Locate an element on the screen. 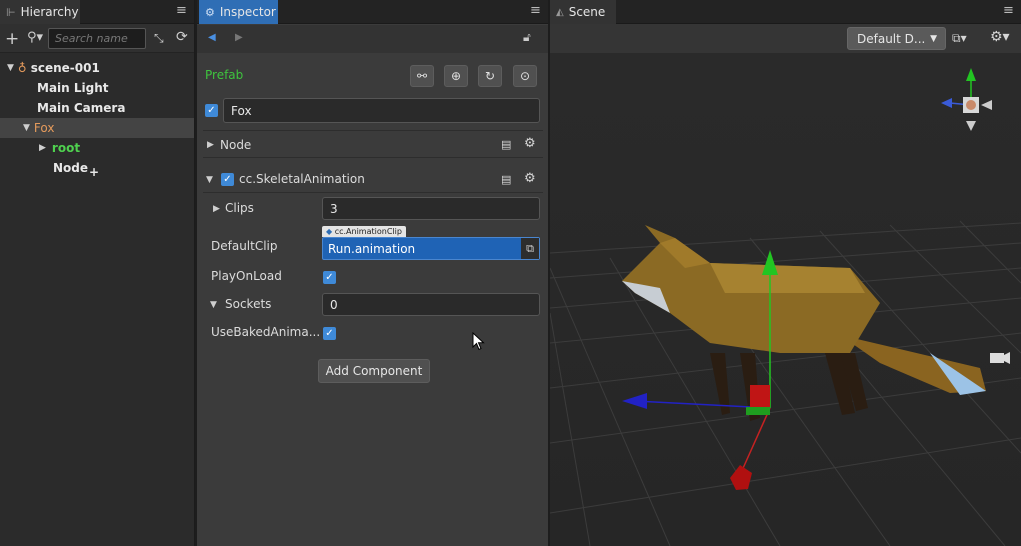  check-circle-icon: ⊙ is located at coordinates (525, 76).